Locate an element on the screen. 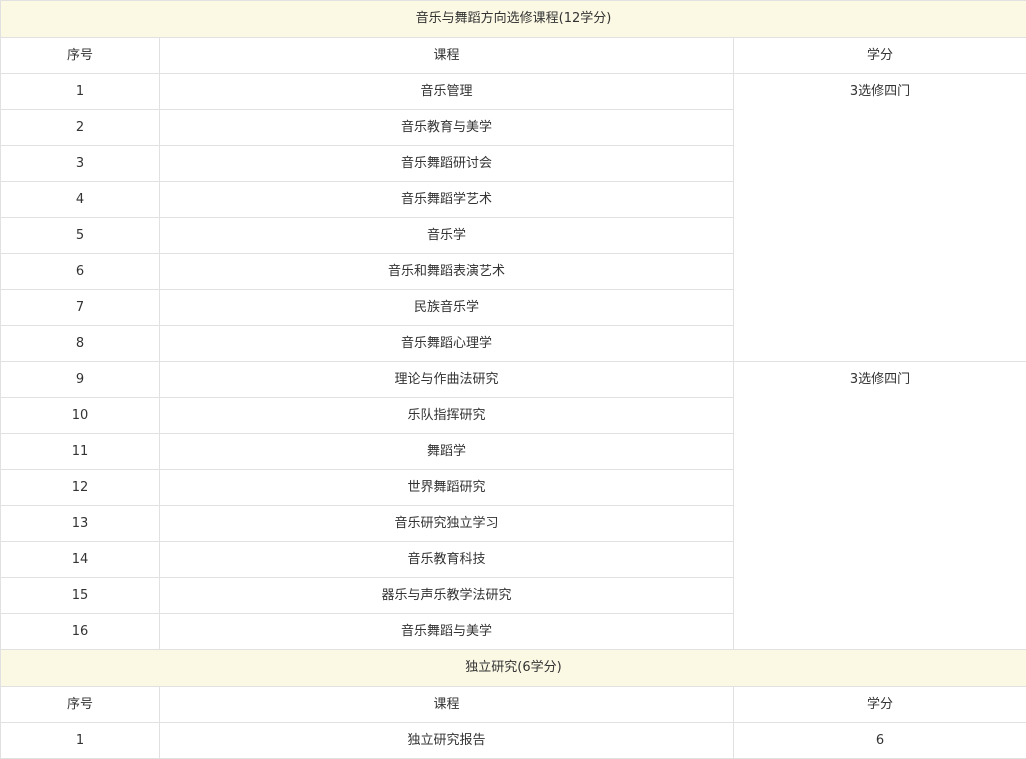  row-index: 15 is located at coordinates (80, 596).